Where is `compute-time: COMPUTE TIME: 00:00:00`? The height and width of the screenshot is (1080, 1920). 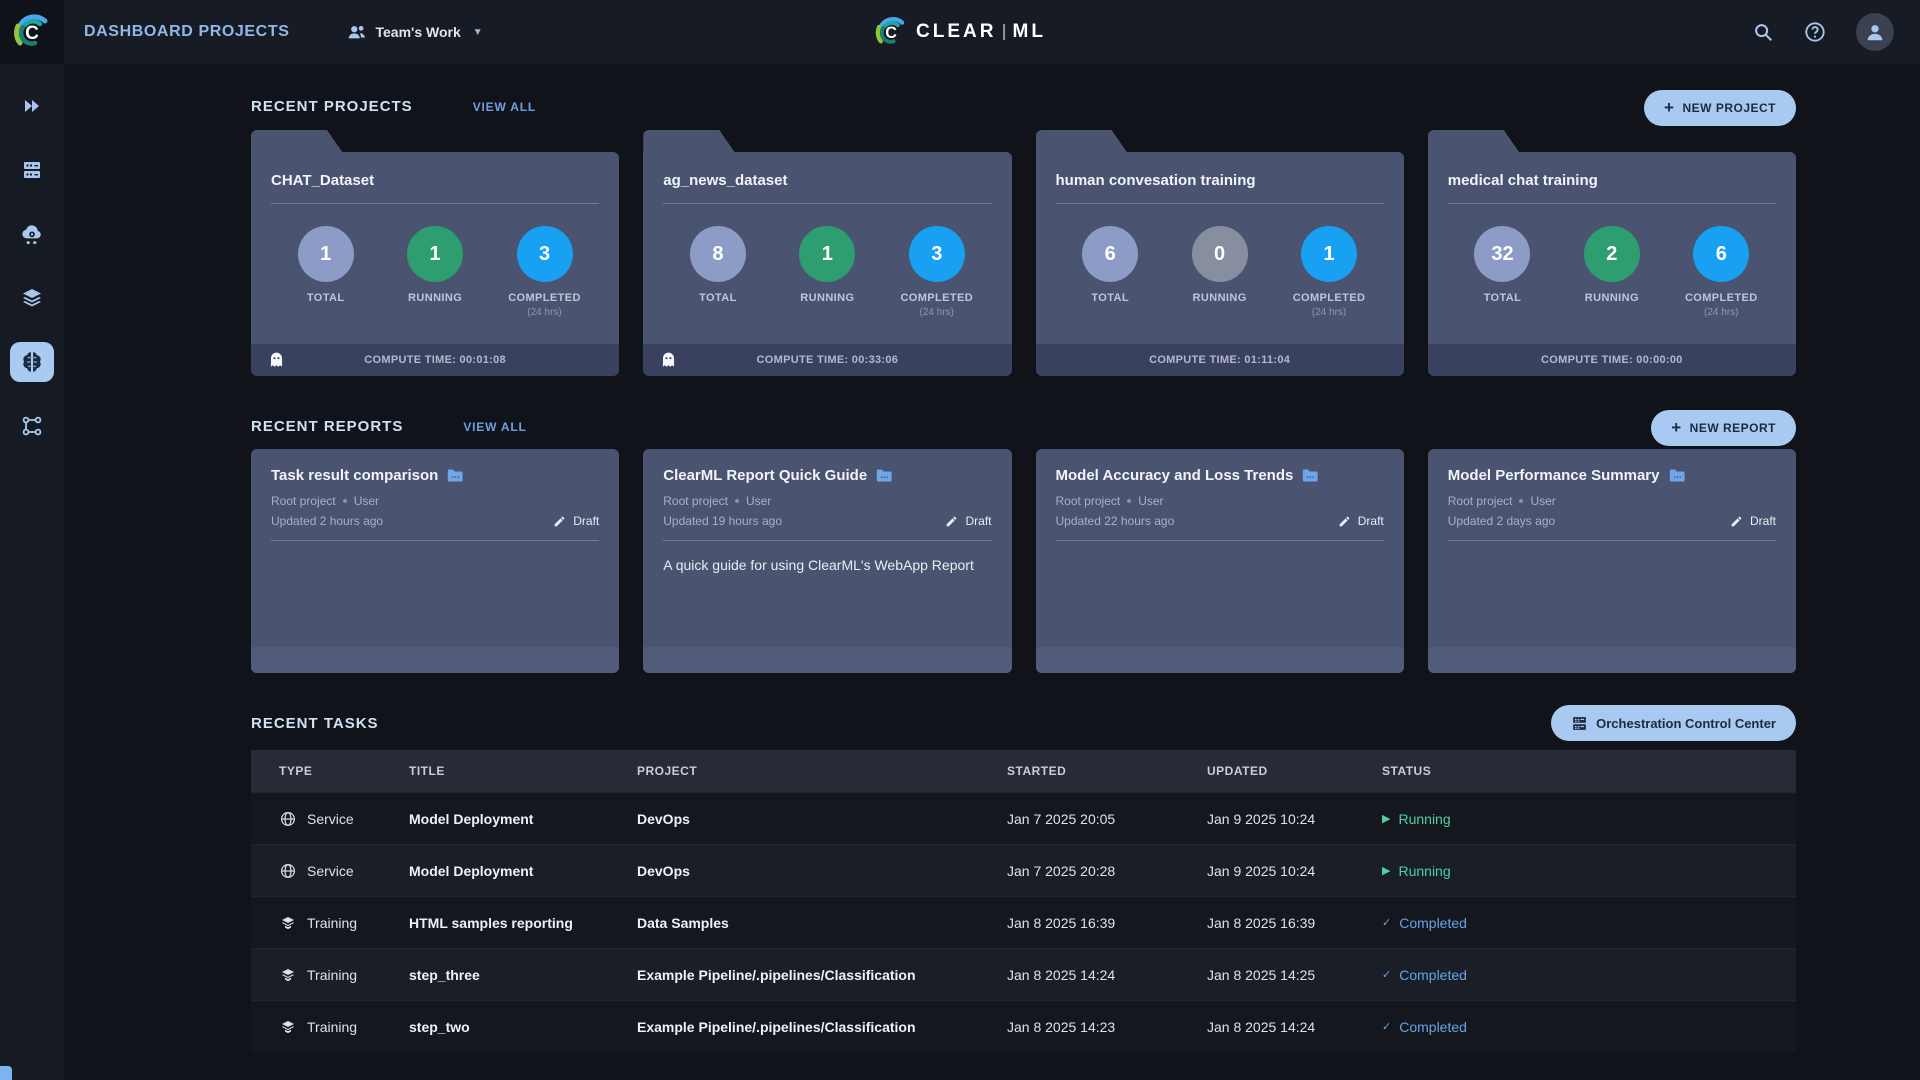 compute-time: COMPUTE TIME: 00:00:00 is located at coordinates (1612, 360).